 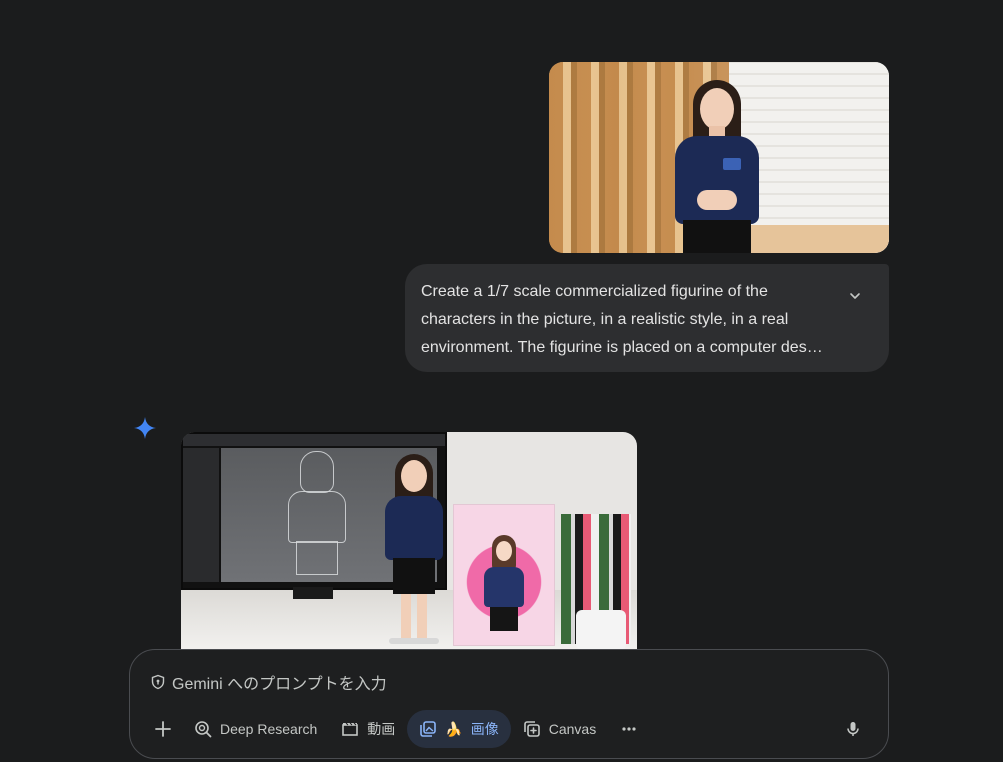 What do you see at coordinates (269, 729) in the screenshot?
I see `deep-research-label: Deep Research` at bounding box center [269, 729].